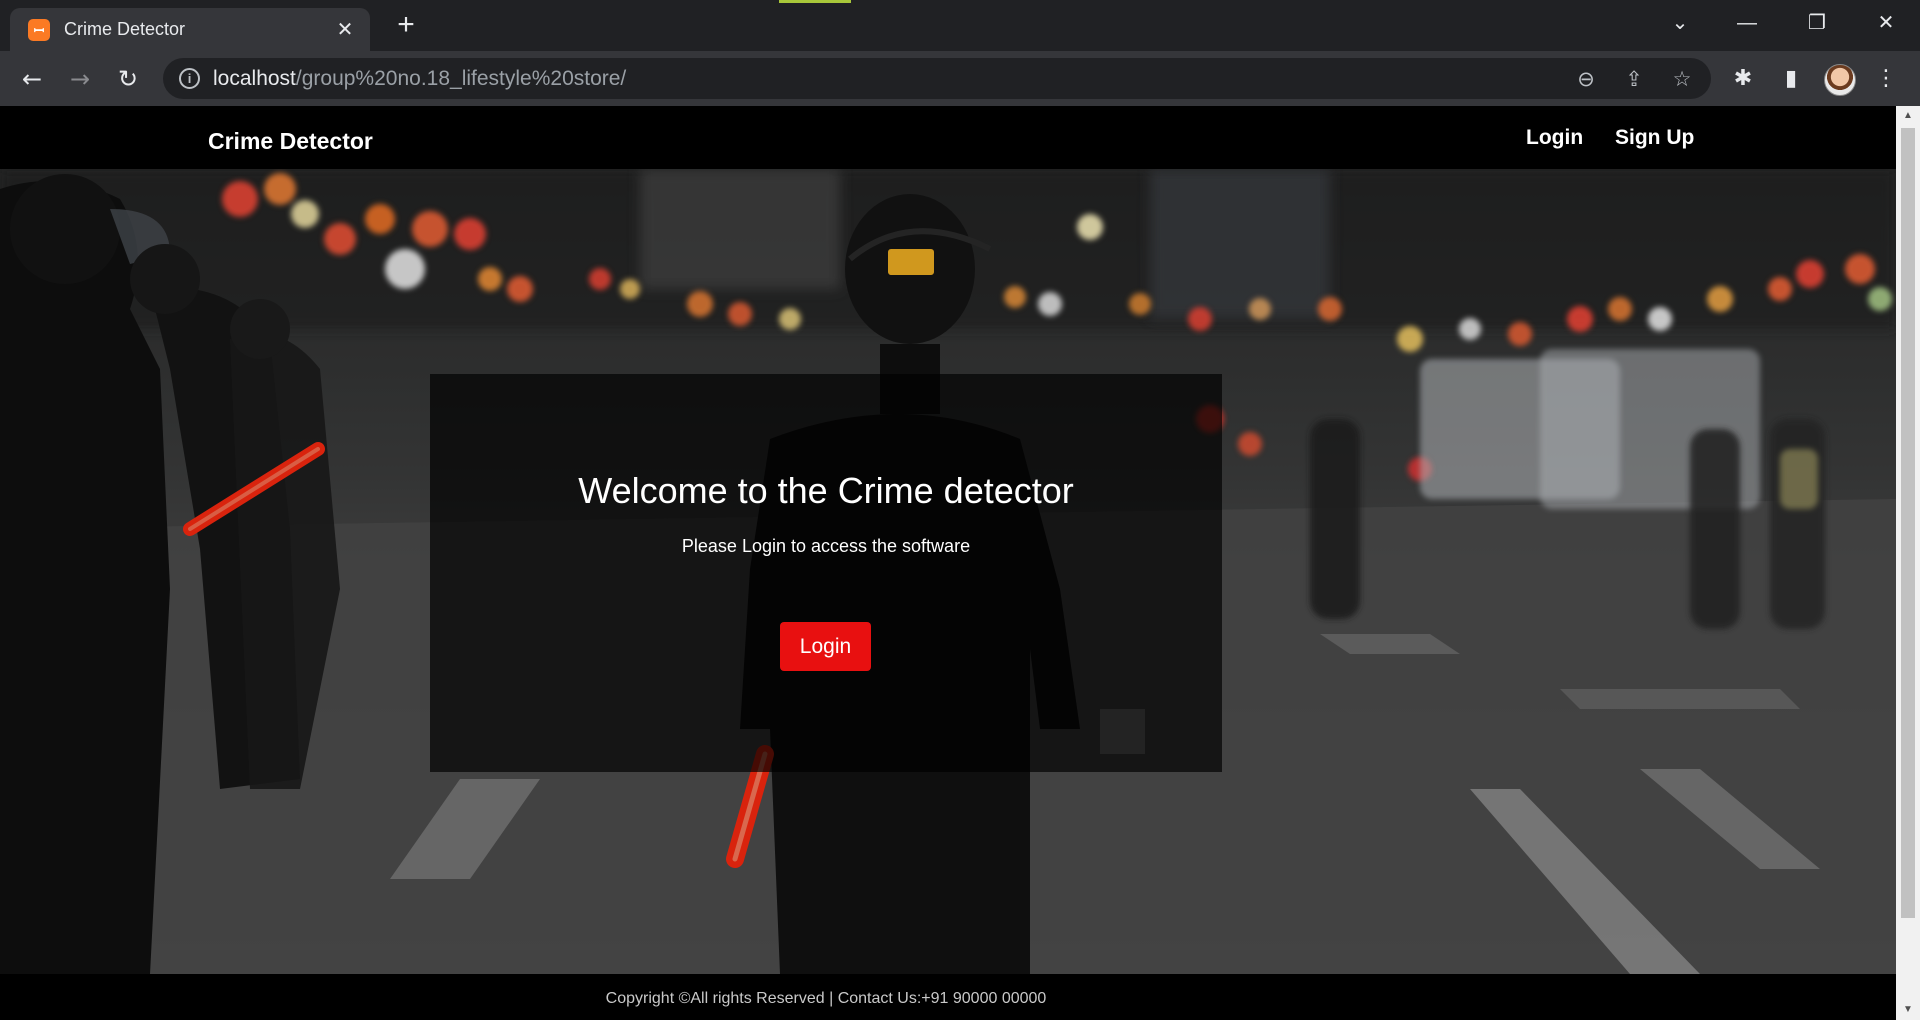 The image size is (1920, 1020). What do you see at coordinates (1554, 138) in the screenshot?
I see `nav-login-link: Login` at bounding box center [1554, 138].